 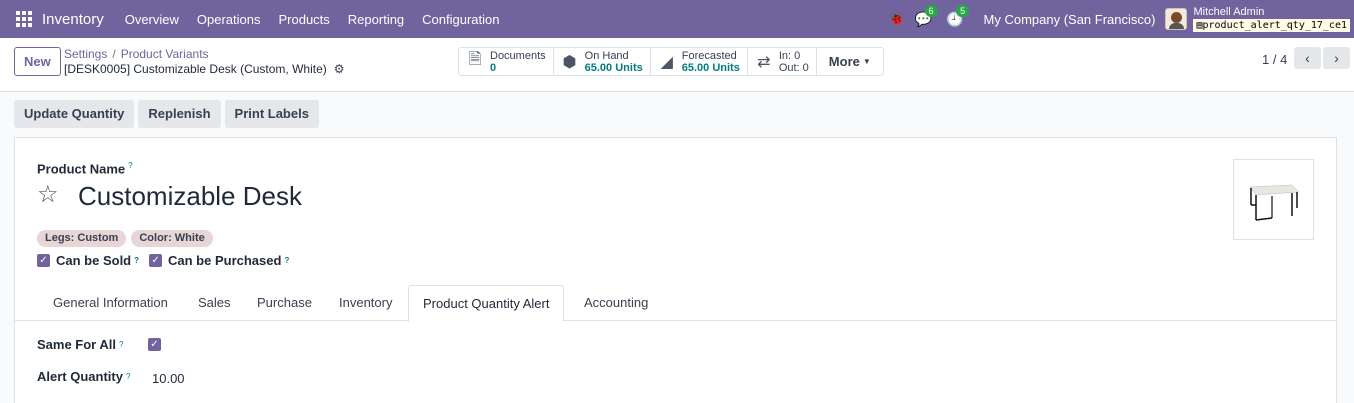 I want to click on pager-previous-button: ‹, so click(x=1307, y=58).